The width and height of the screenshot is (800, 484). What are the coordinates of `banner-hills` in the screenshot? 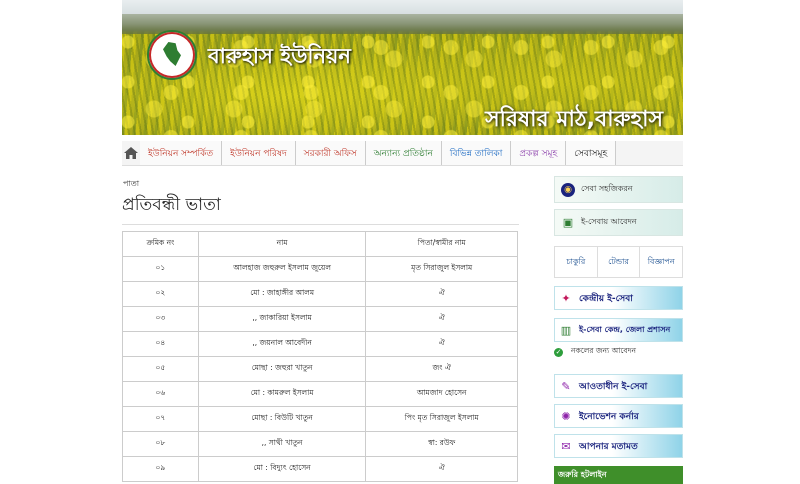 It's located at (402, 24).